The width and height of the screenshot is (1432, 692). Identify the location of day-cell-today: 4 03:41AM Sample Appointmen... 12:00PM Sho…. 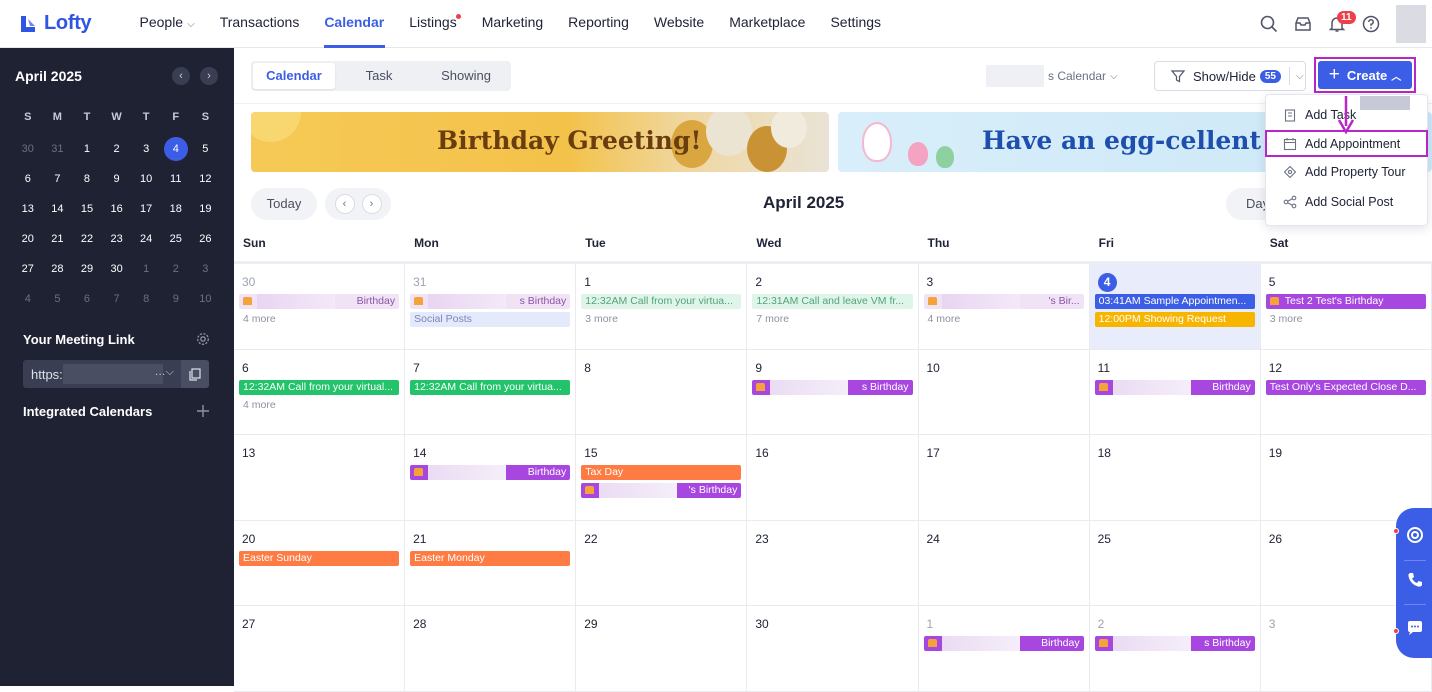
(1175, 306).